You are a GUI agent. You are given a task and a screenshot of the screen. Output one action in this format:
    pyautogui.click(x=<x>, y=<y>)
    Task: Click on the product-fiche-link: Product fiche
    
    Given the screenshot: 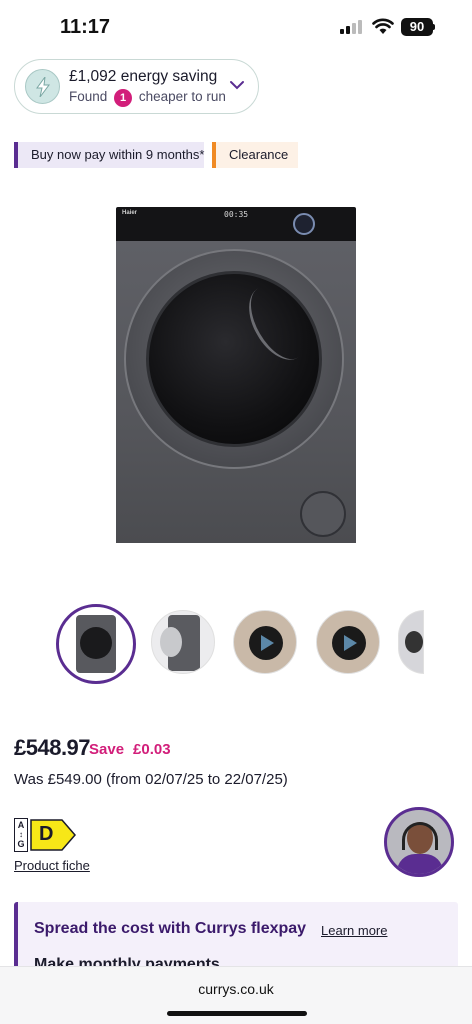 What is the action you would take?
    pyautogui.click(x=52, y=865)
    